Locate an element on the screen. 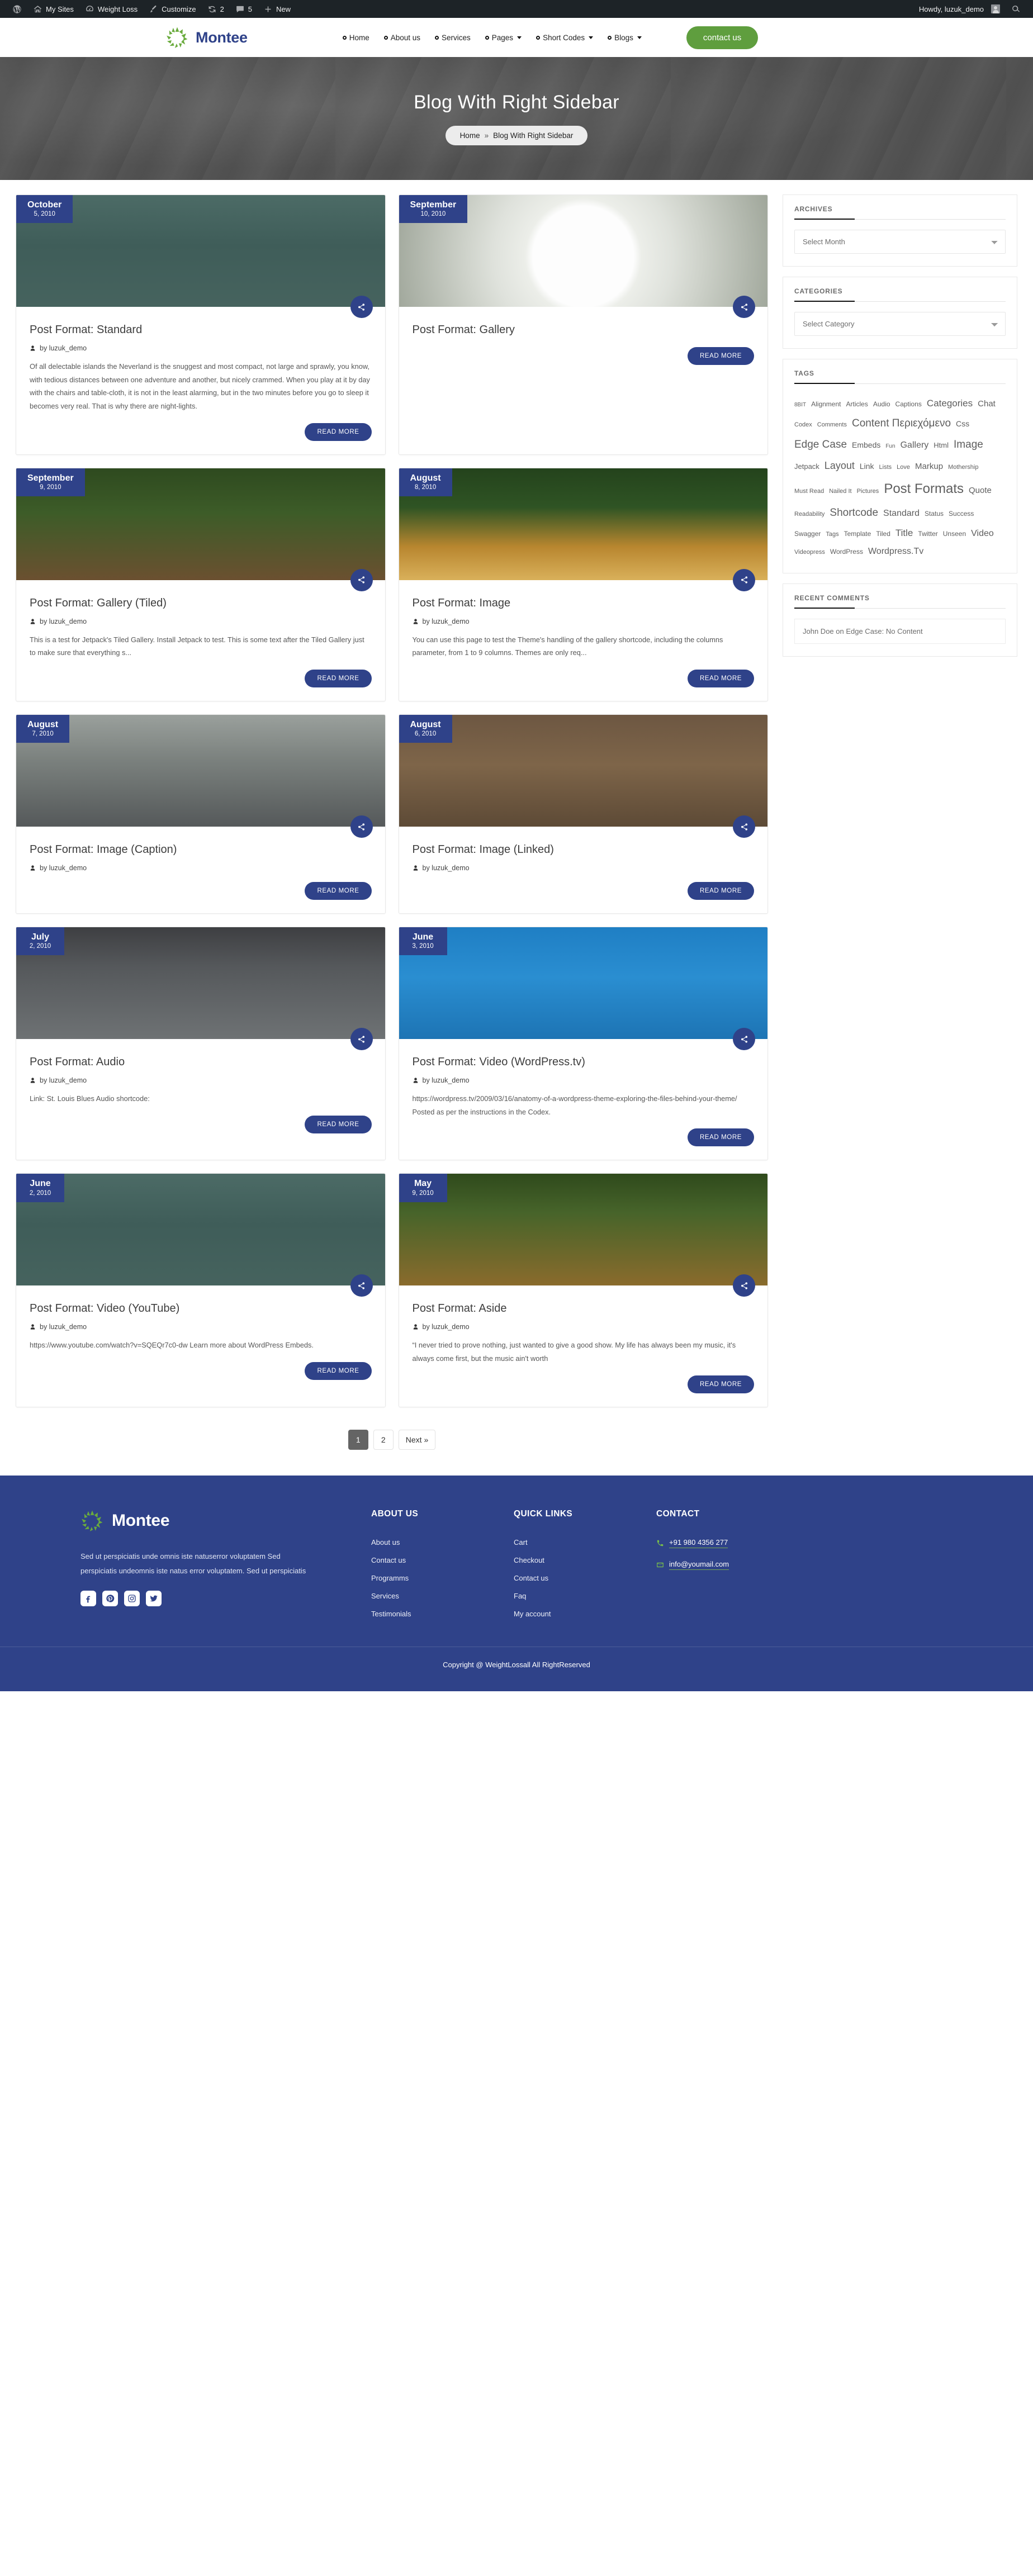 The width and height of the screenshot is (1033, 2576). nav-item-home: Home is located at coordinates (356, 38).